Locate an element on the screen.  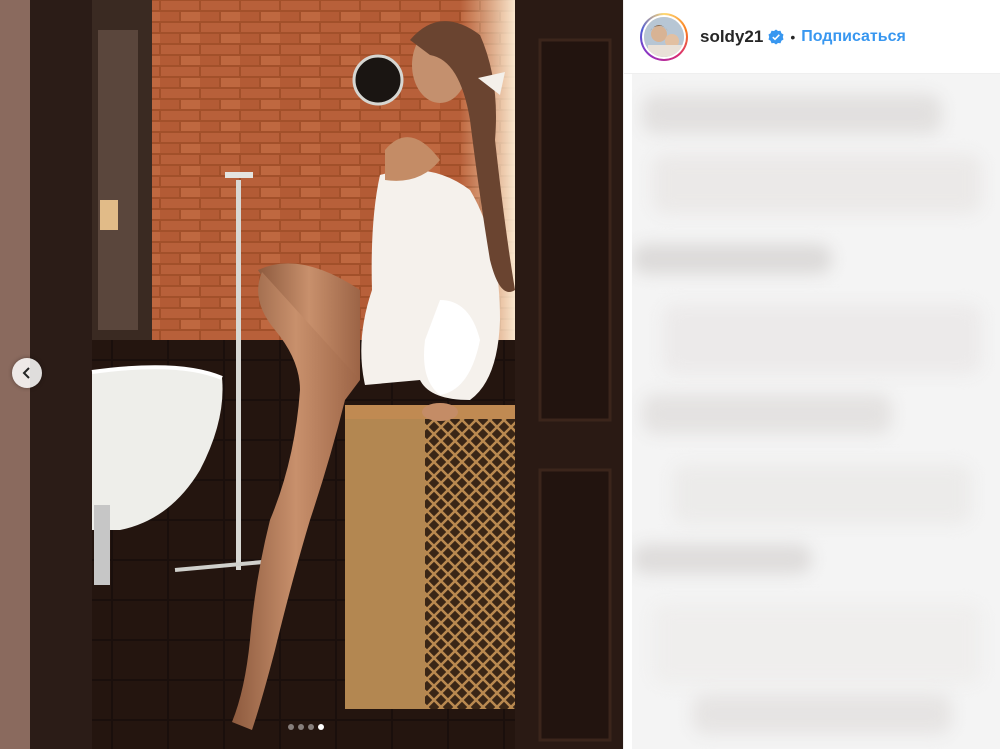
avatar-ring is located at coordinates (664, 36).